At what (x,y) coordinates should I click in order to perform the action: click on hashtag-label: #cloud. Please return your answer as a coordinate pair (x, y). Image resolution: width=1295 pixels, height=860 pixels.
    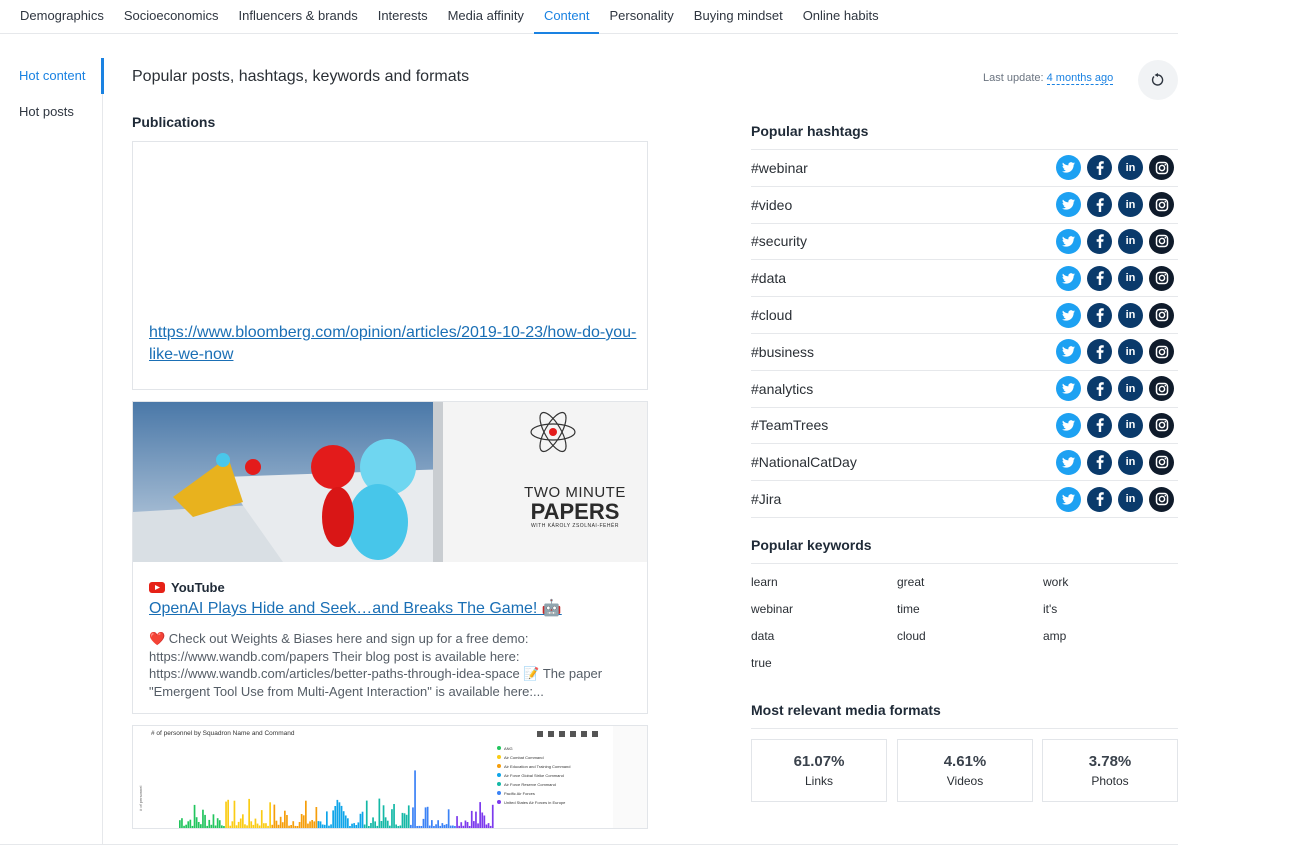
    Looking at the image, I should click on (772, 315).